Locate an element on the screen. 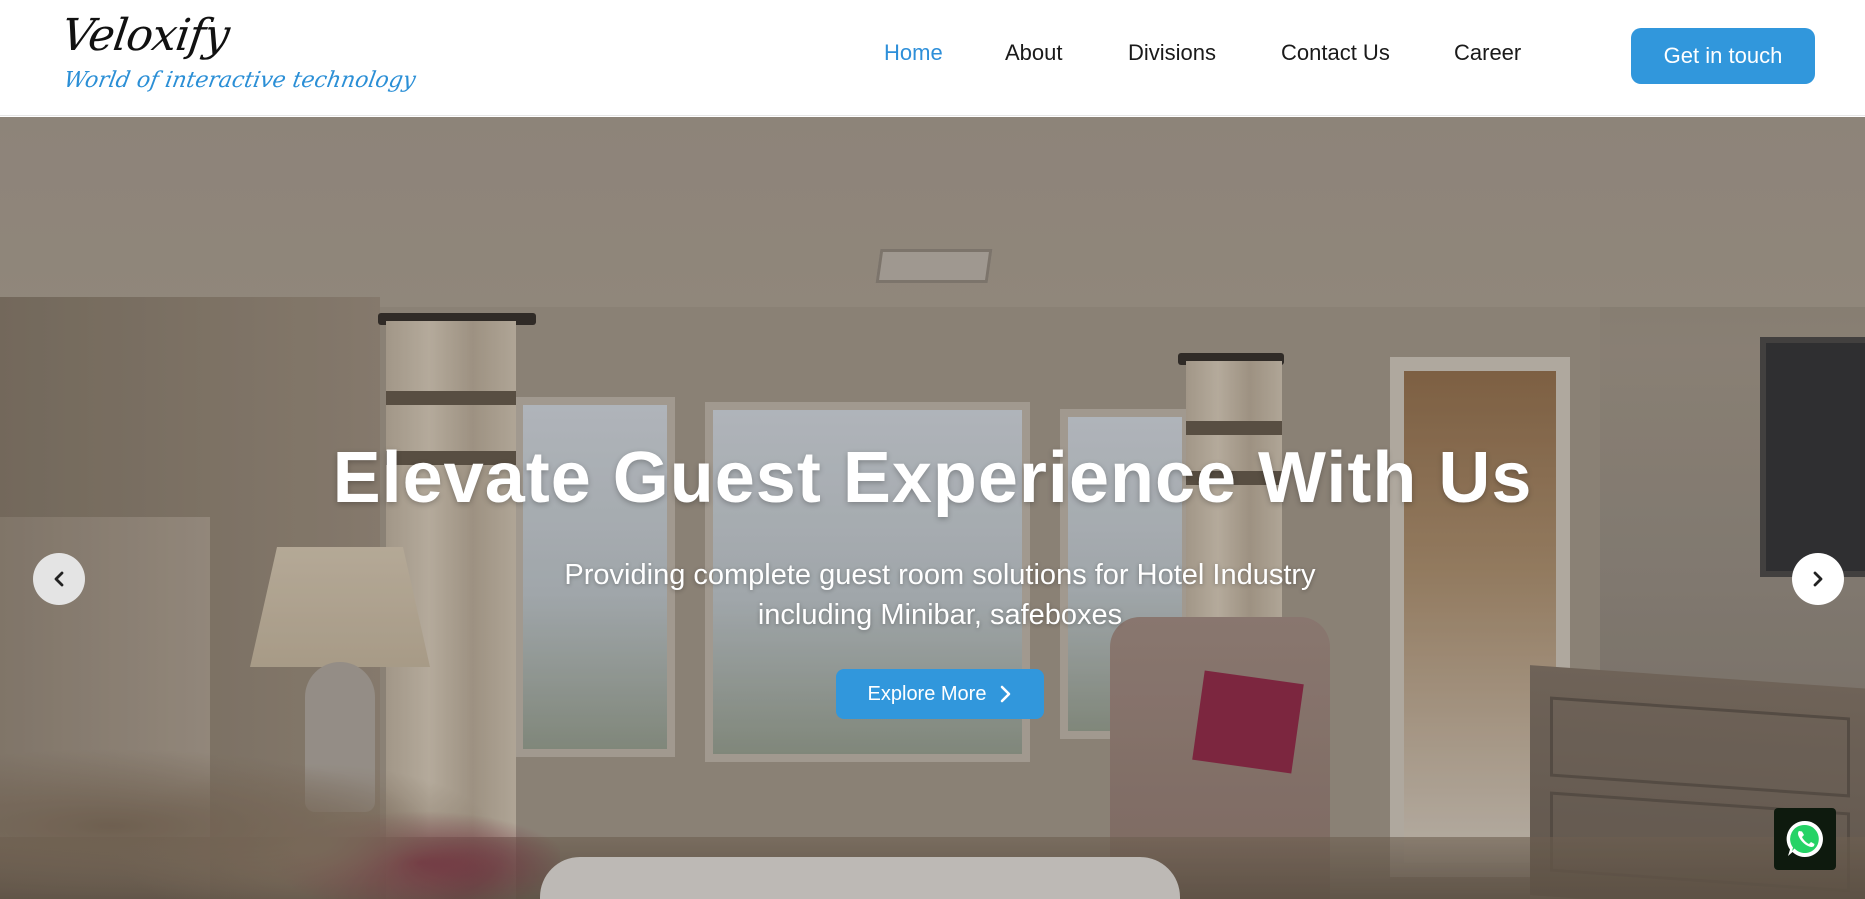 The width and height of the screenshot is (1865, 899). whatsapp-button is located at coordinates (1805, 839).